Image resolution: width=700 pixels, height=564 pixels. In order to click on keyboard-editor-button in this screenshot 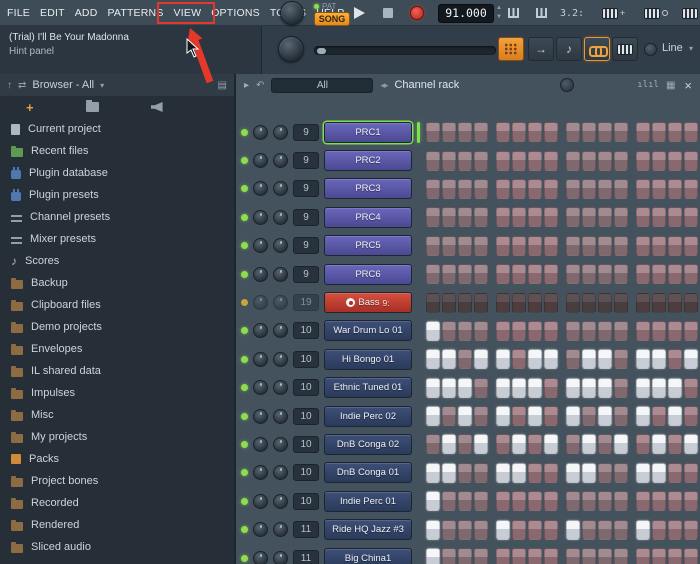, I will do `click(625, 49)`.